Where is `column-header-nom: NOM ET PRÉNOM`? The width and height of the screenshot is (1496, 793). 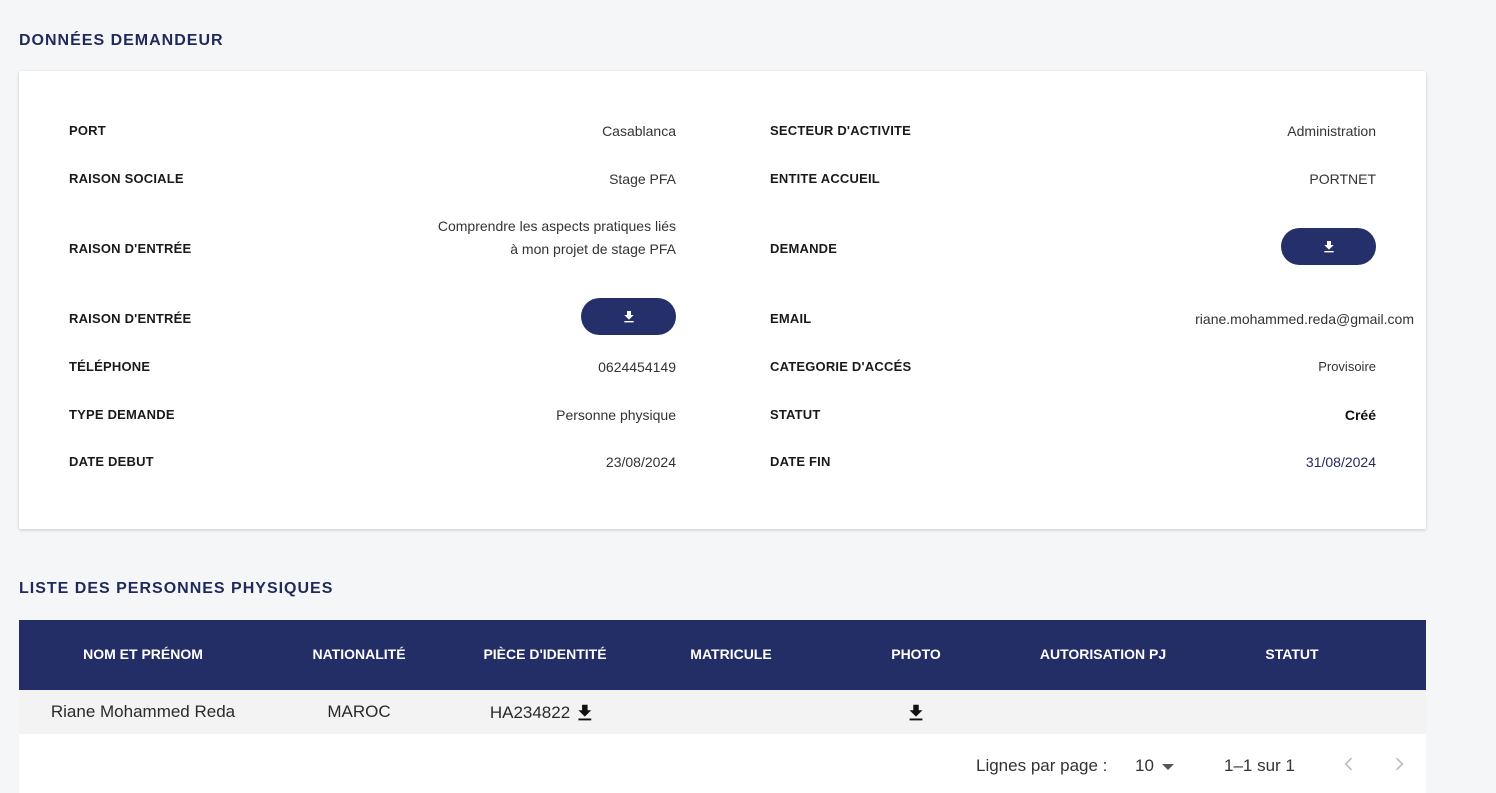
column-header-nom: NOM ET PRÉNOM is located at coordinates (143, 654).